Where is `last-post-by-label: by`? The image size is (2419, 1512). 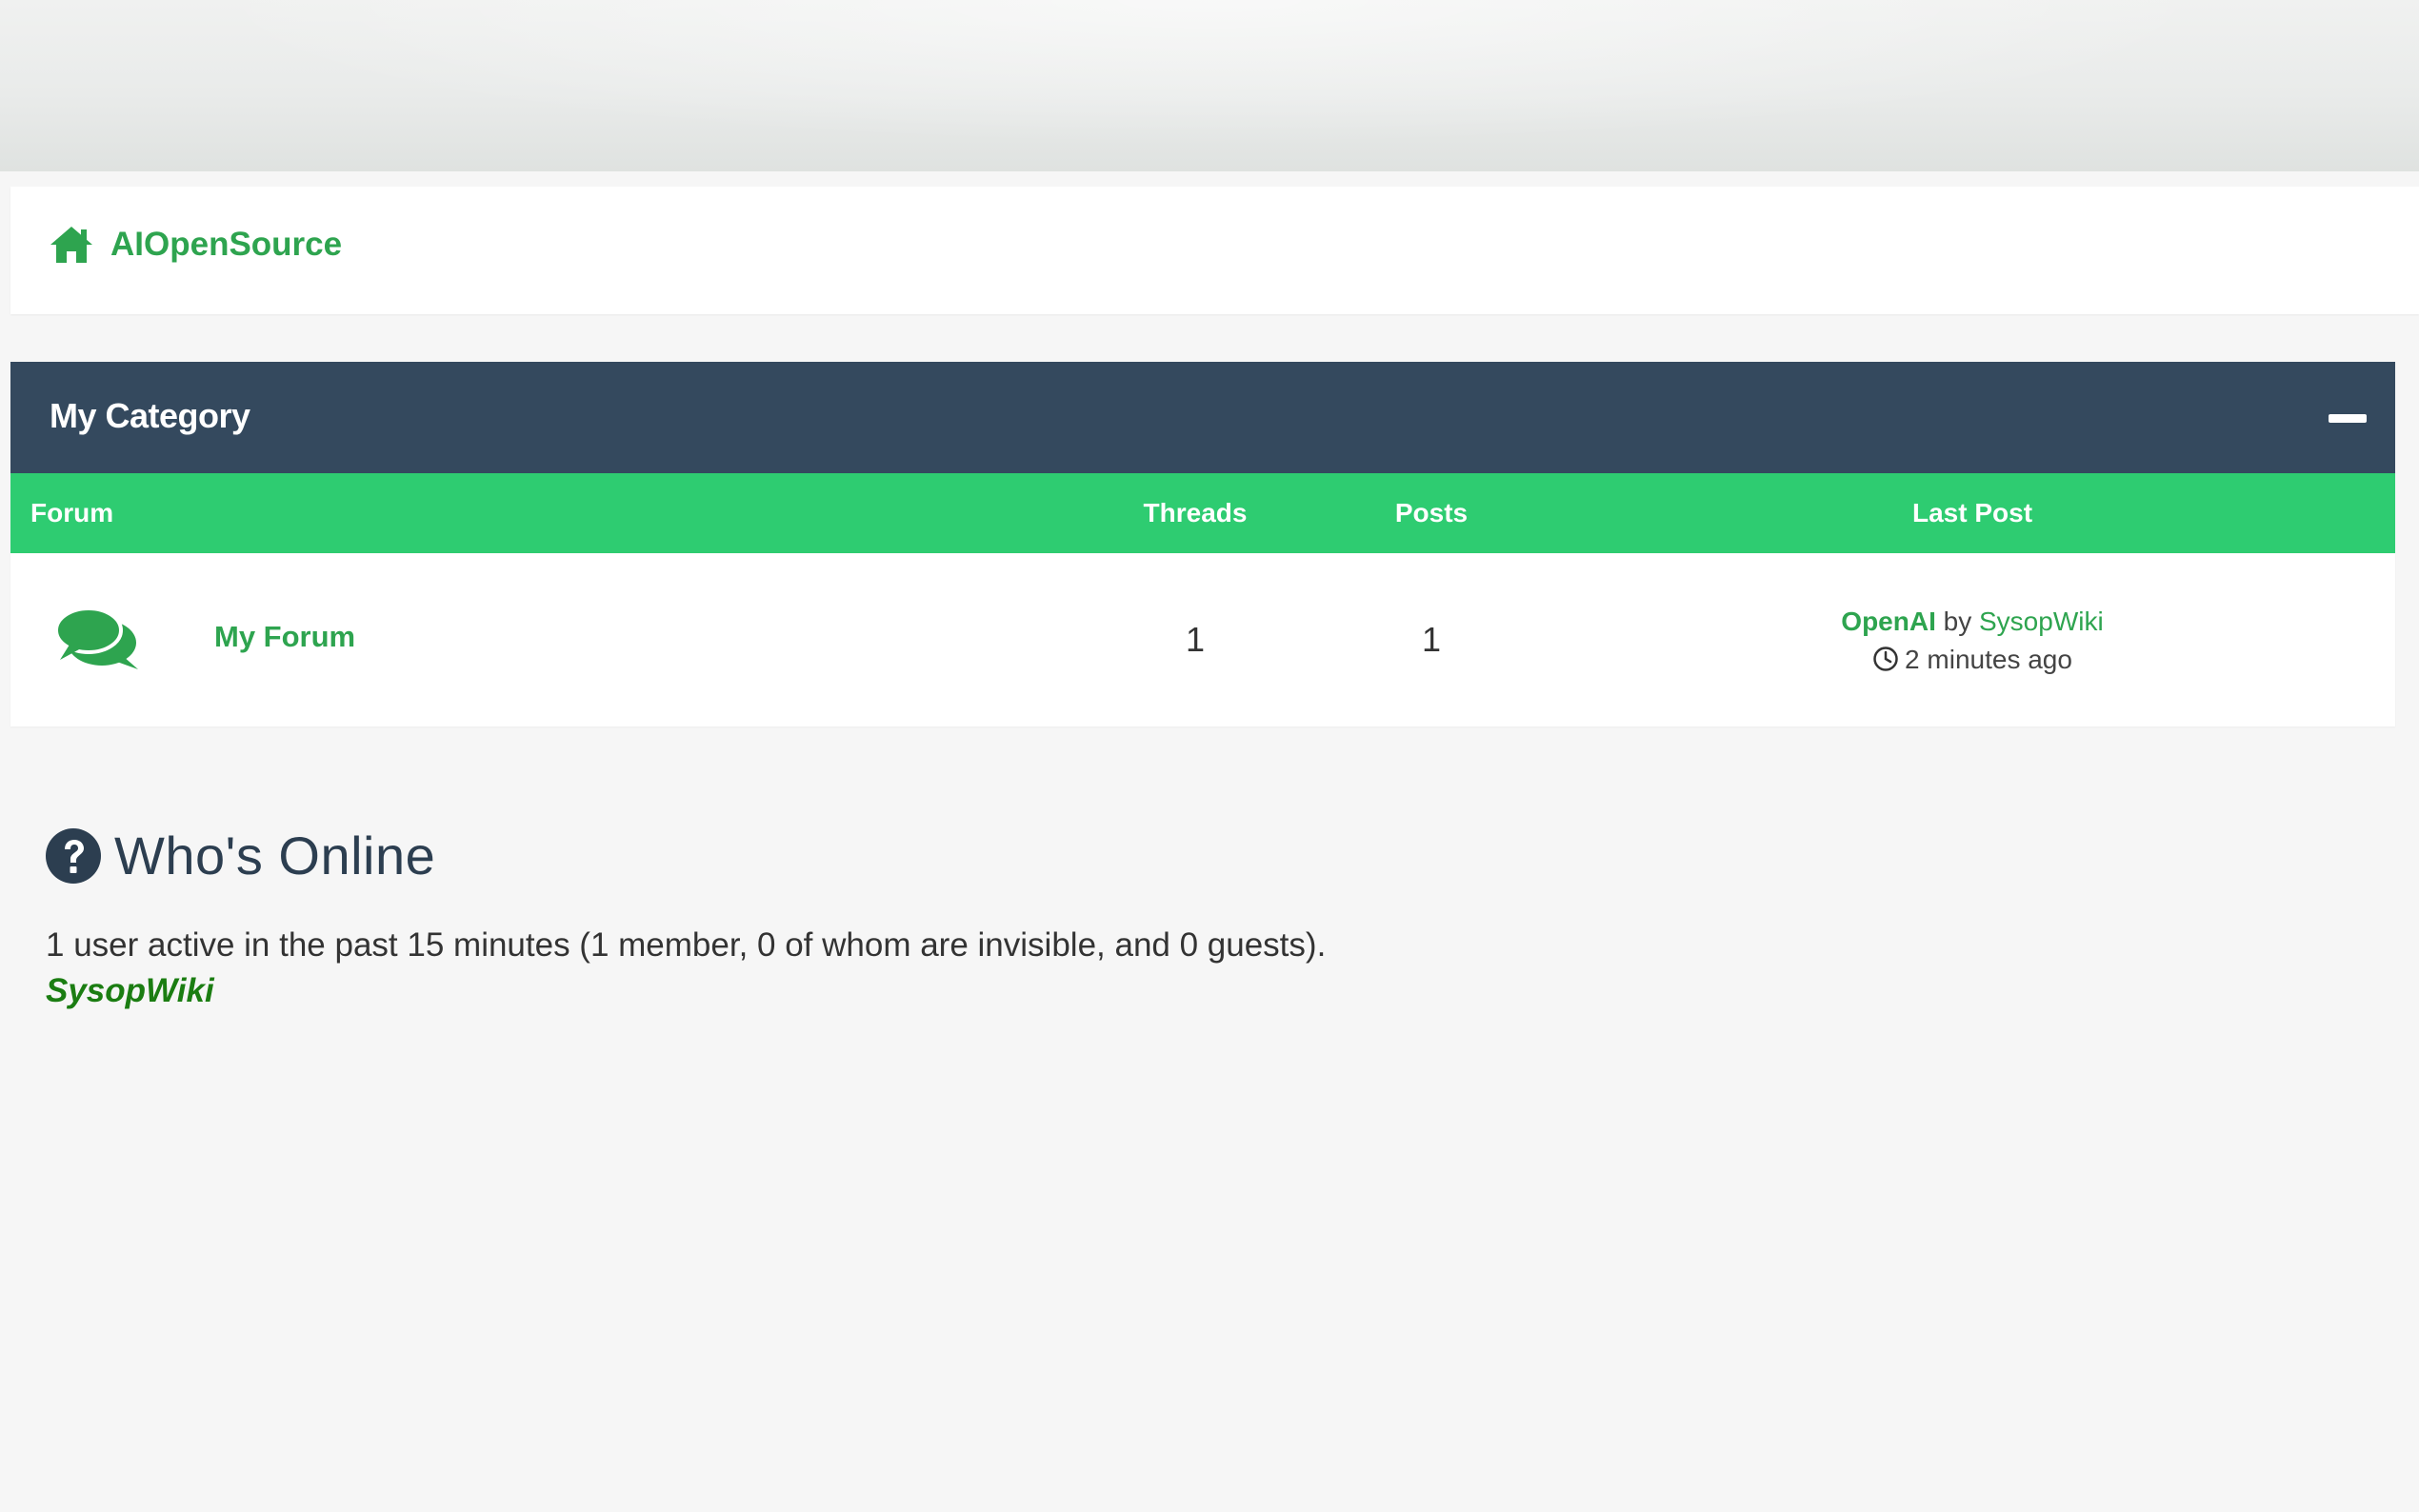 last-post-by-label: by is located at coordinates (1957, 621).